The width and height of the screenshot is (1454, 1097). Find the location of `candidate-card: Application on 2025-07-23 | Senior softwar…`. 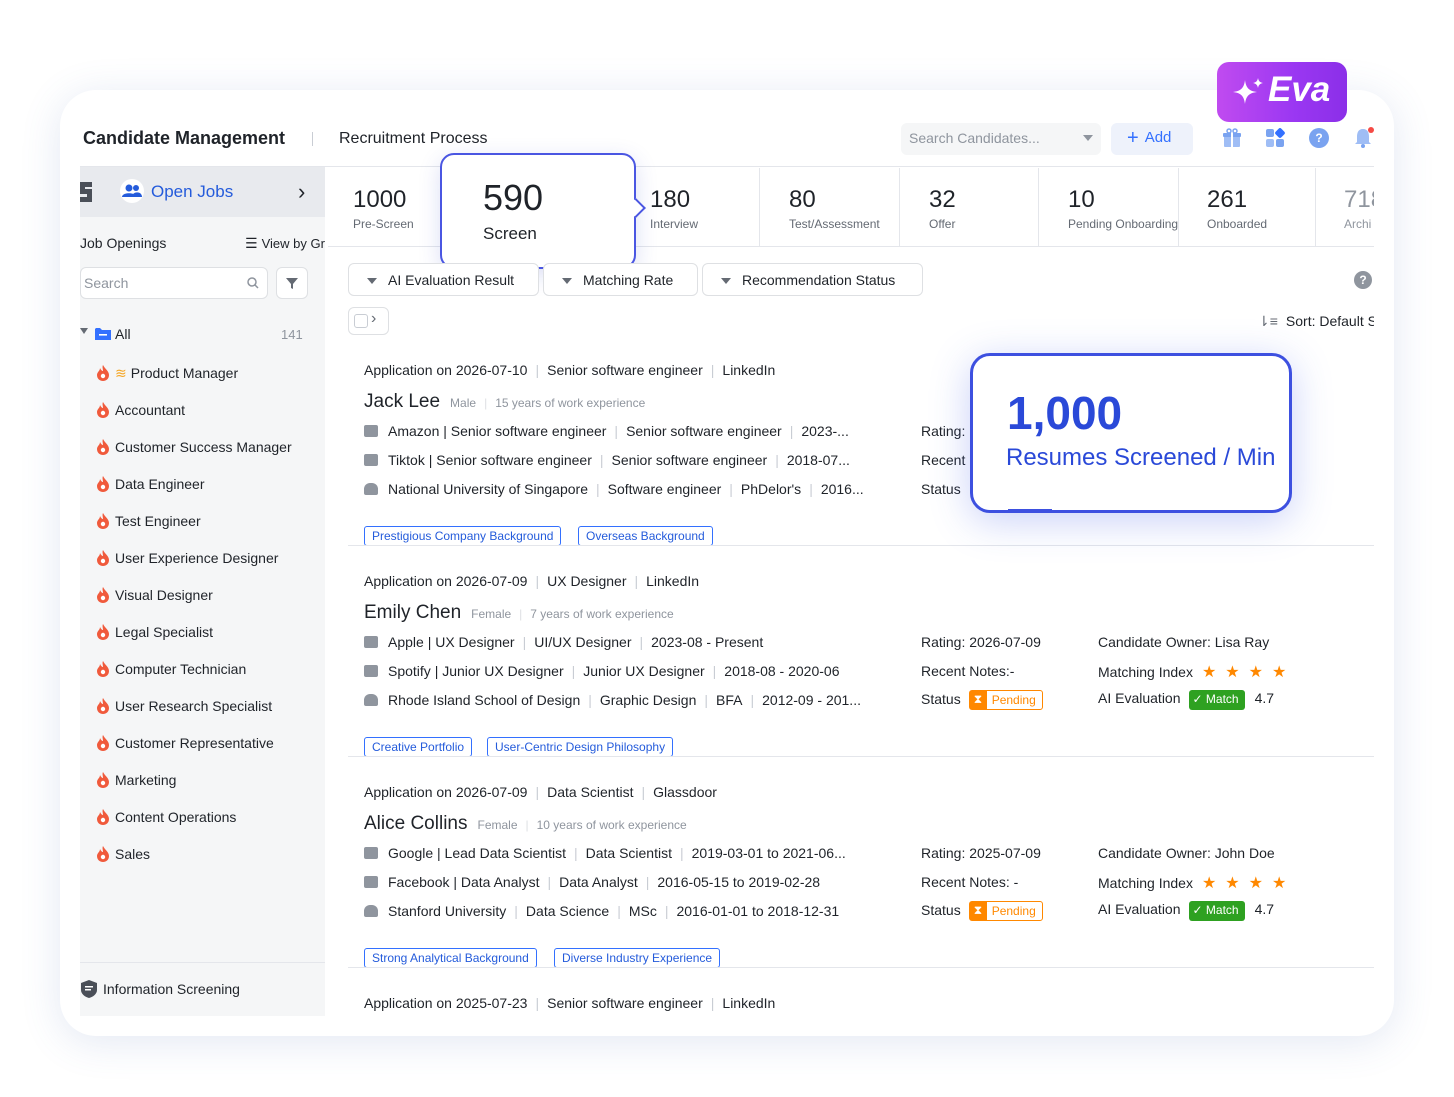

candidate-card: Application on 2025-07-23 | Senior softwar… is located at coordinates (861, 1005).